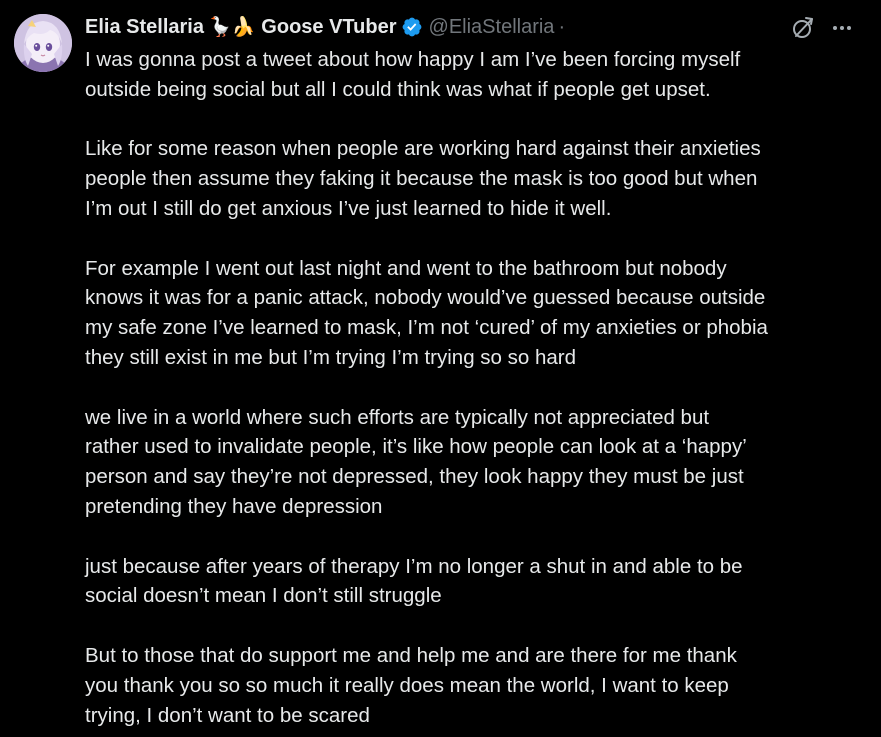 This screenshot has width=881, height=737. I want to click on display-name-tag: Goose VTuber, so click(328, 27).